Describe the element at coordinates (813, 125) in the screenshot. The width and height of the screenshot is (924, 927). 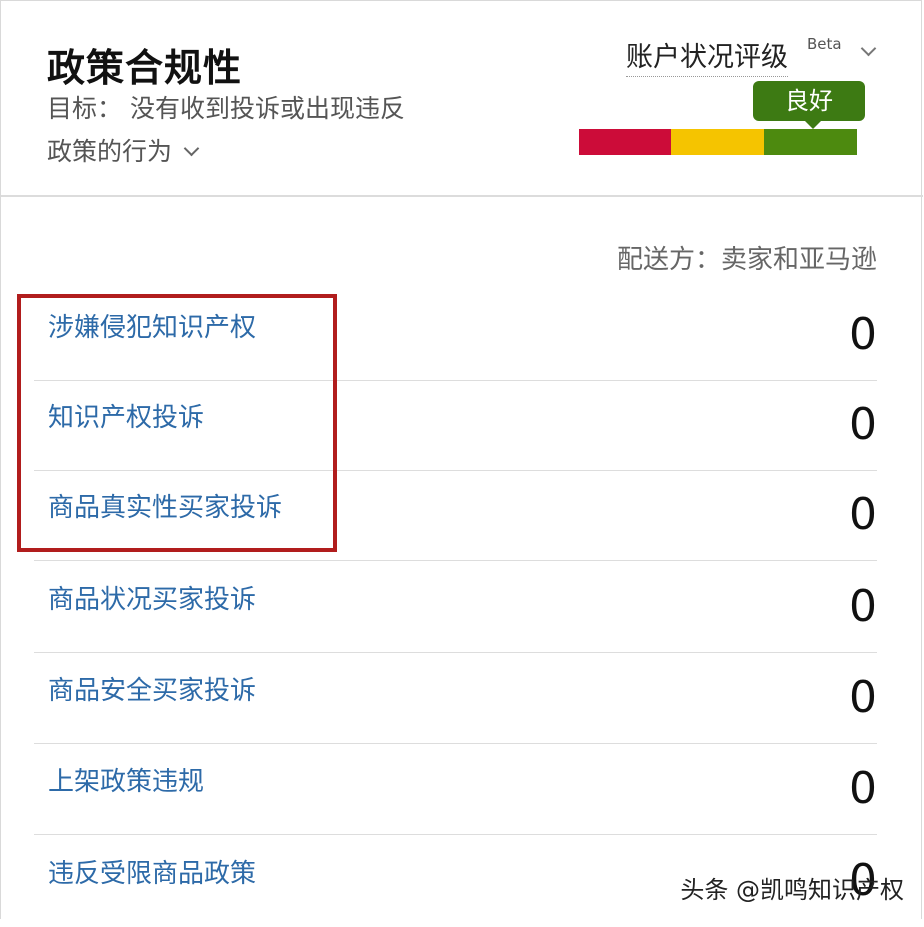
I see `rating-badge-pointer` at that location.